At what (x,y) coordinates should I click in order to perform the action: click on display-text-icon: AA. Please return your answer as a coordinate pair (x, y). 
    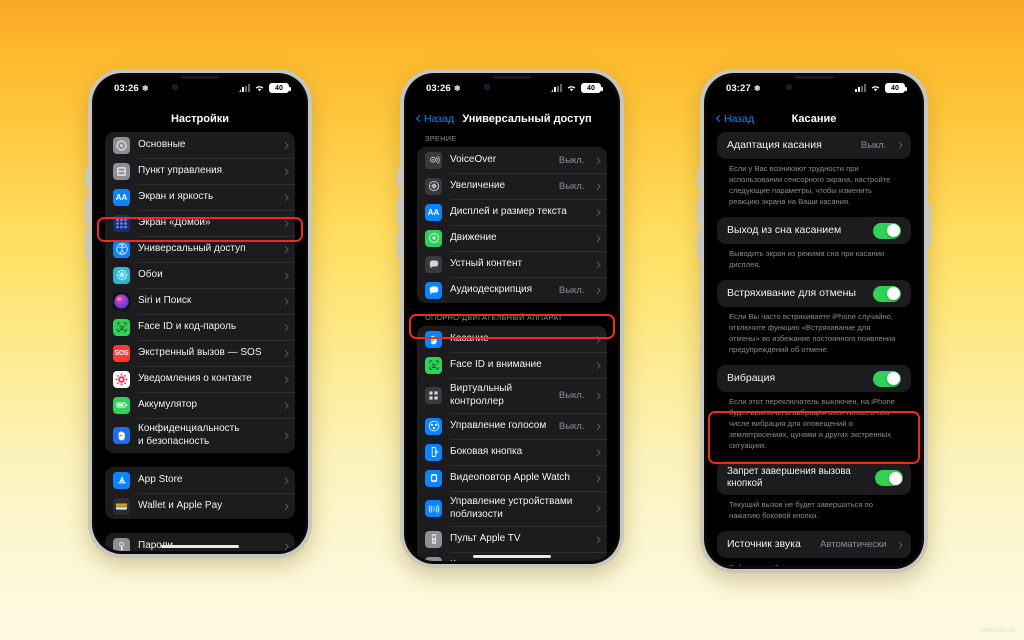
    Looking at the image, I should click on (121, 197).